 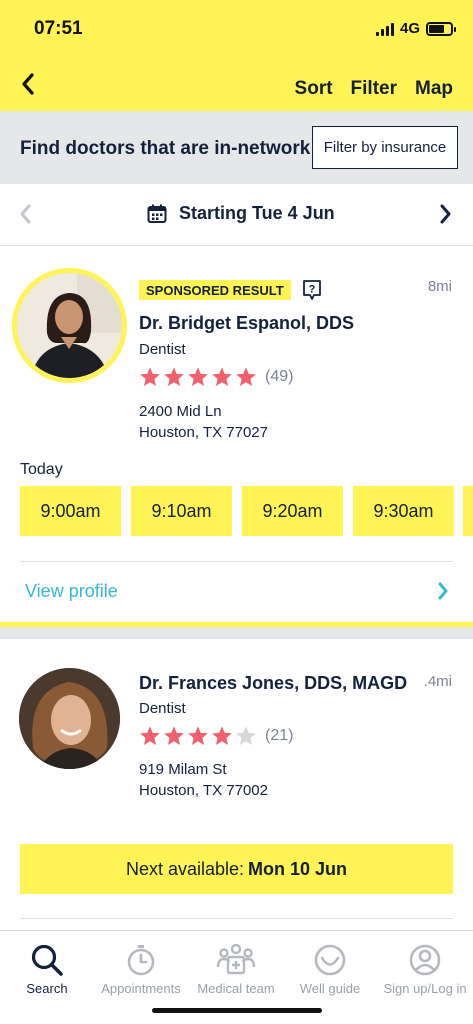 I want to click on stopwatch-icon, so click(x=141, y=960).